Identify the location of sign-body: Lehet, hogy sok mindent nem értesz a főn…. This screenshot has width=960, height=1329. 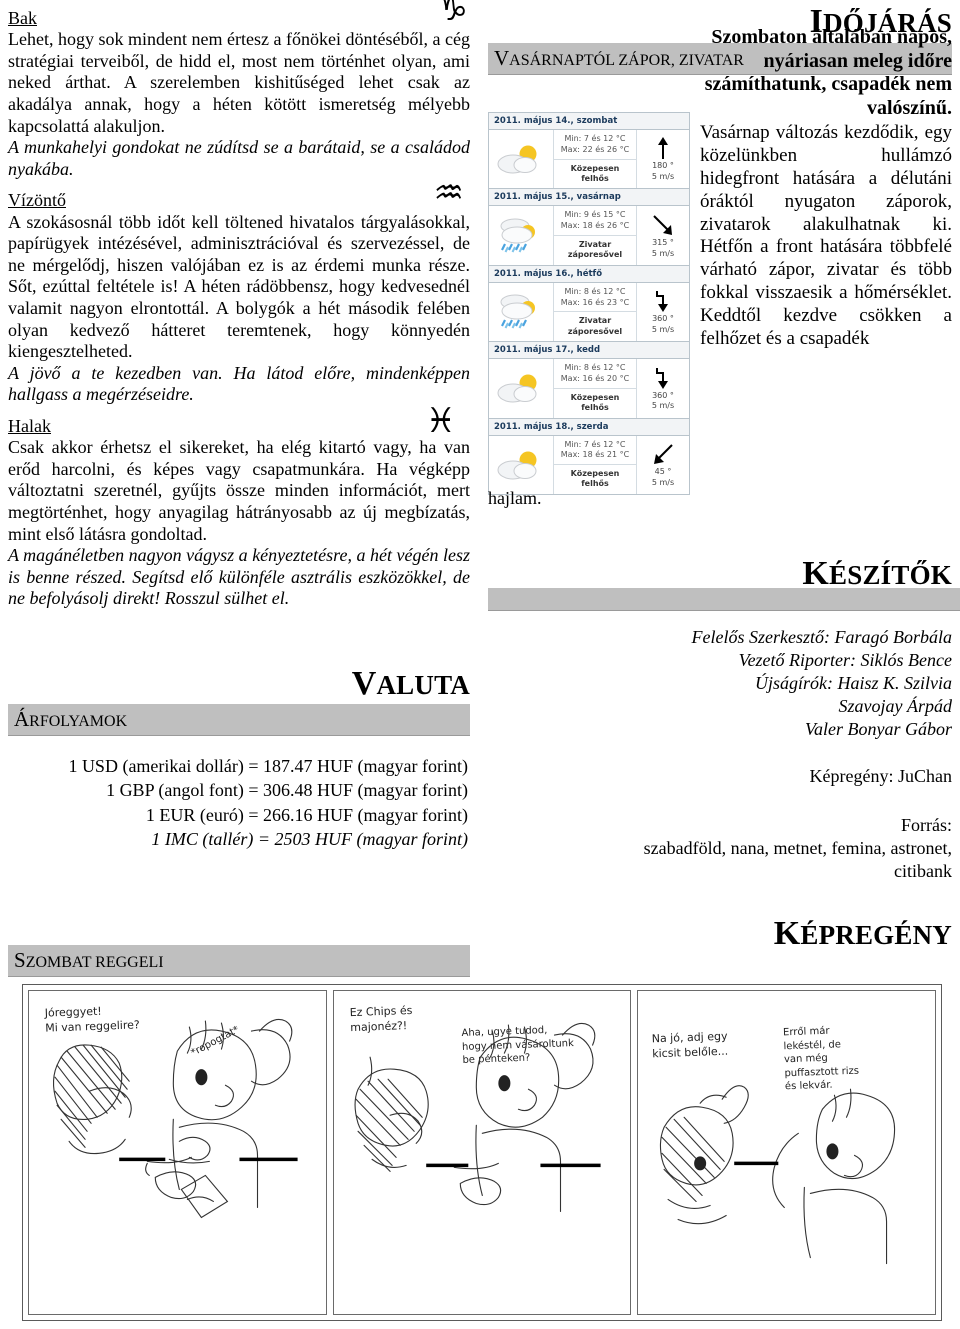
(239, 82).